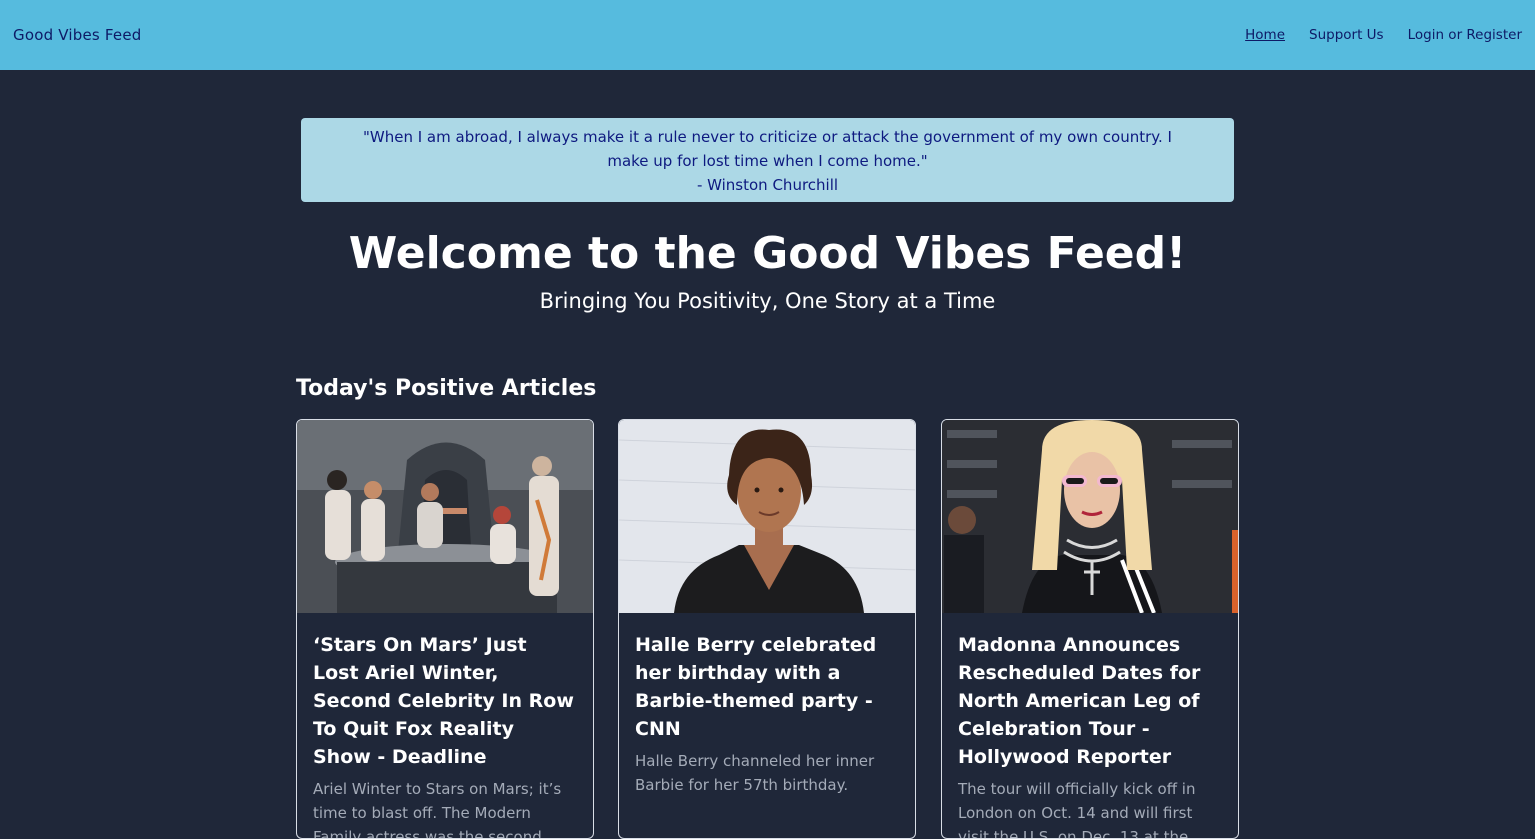  What do you see at coordinates (446, 388) in the screenshot?
I see `articles-heading: Today's Positive Articles` at bounding box center [446, 388].